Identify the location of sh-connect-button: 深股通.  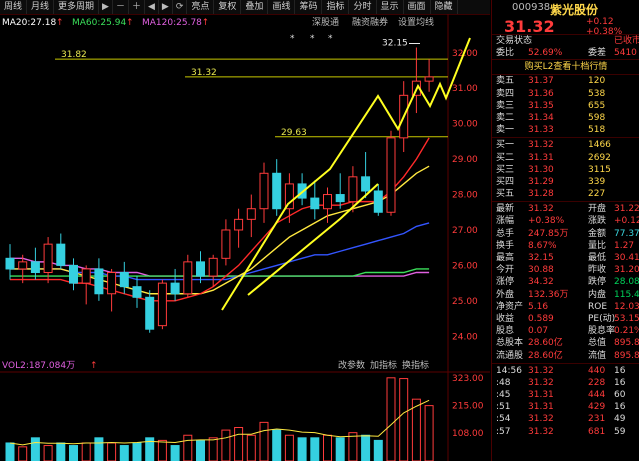
(325, 22).